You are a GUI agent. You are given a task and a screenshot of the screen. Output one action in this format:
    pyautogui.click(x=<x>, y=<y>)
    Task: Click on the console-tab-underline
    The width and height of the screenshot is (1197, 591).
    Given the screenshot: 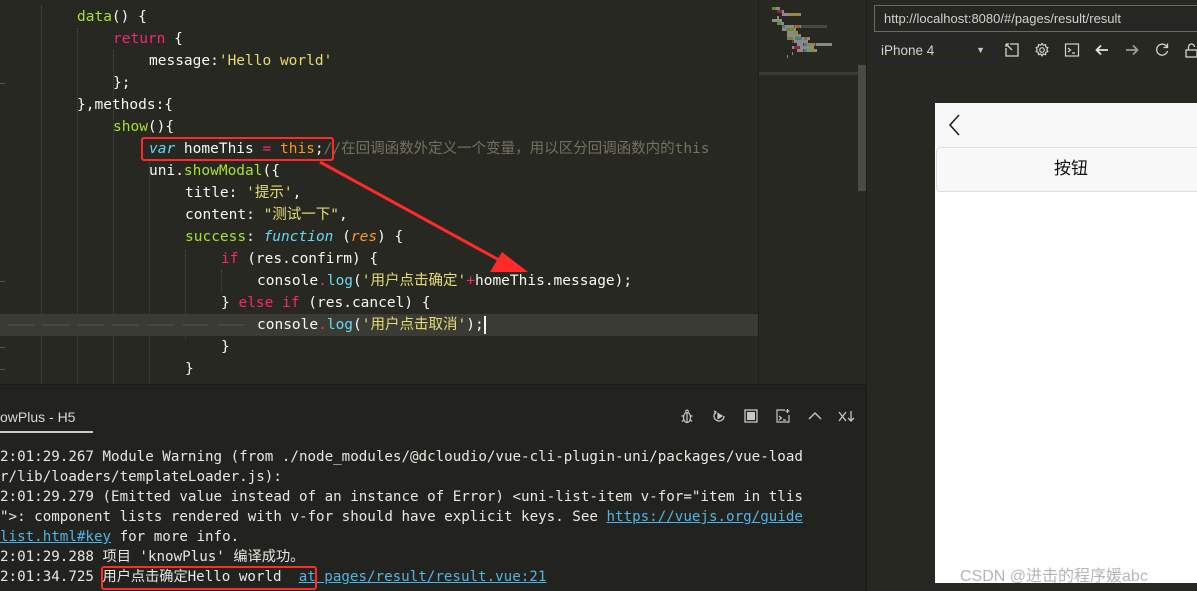 What is the action you would take?
    pyautogui.click(x=46, y=432)
    